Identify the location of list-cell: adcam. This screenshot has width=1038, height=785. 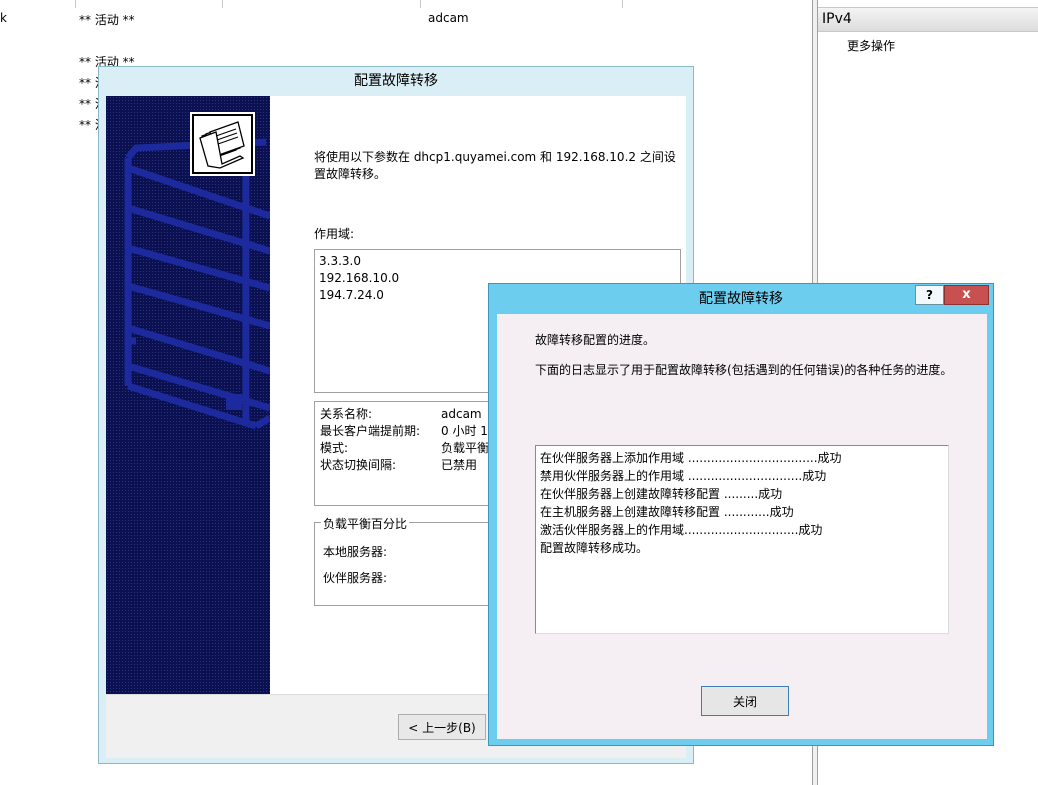
(448, 18).